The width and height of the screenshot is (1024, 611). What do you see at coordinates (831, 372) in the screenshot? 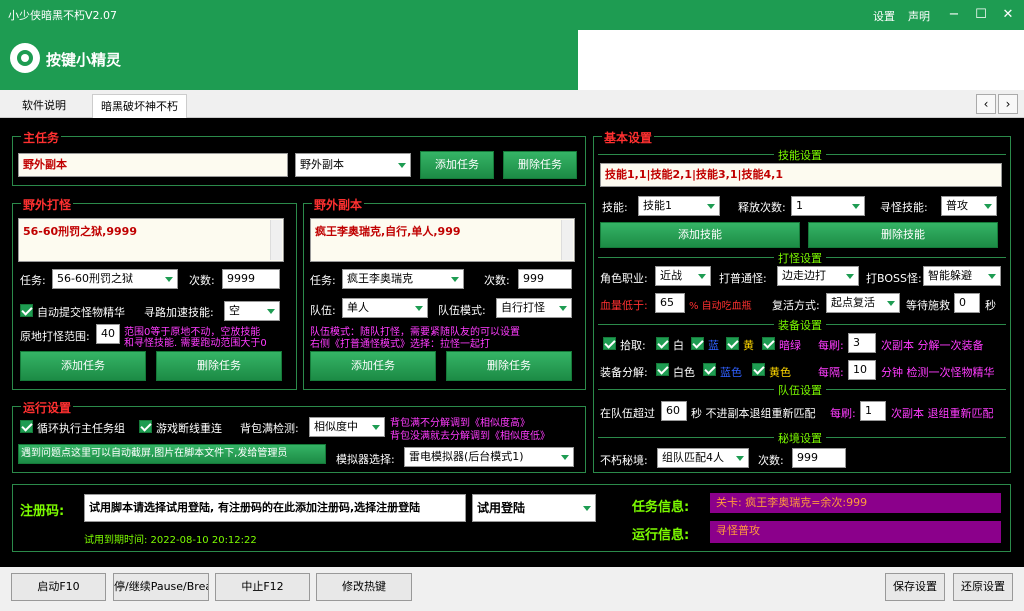
I see `interval-label: 每隔:` at bounding box center [831, 372].